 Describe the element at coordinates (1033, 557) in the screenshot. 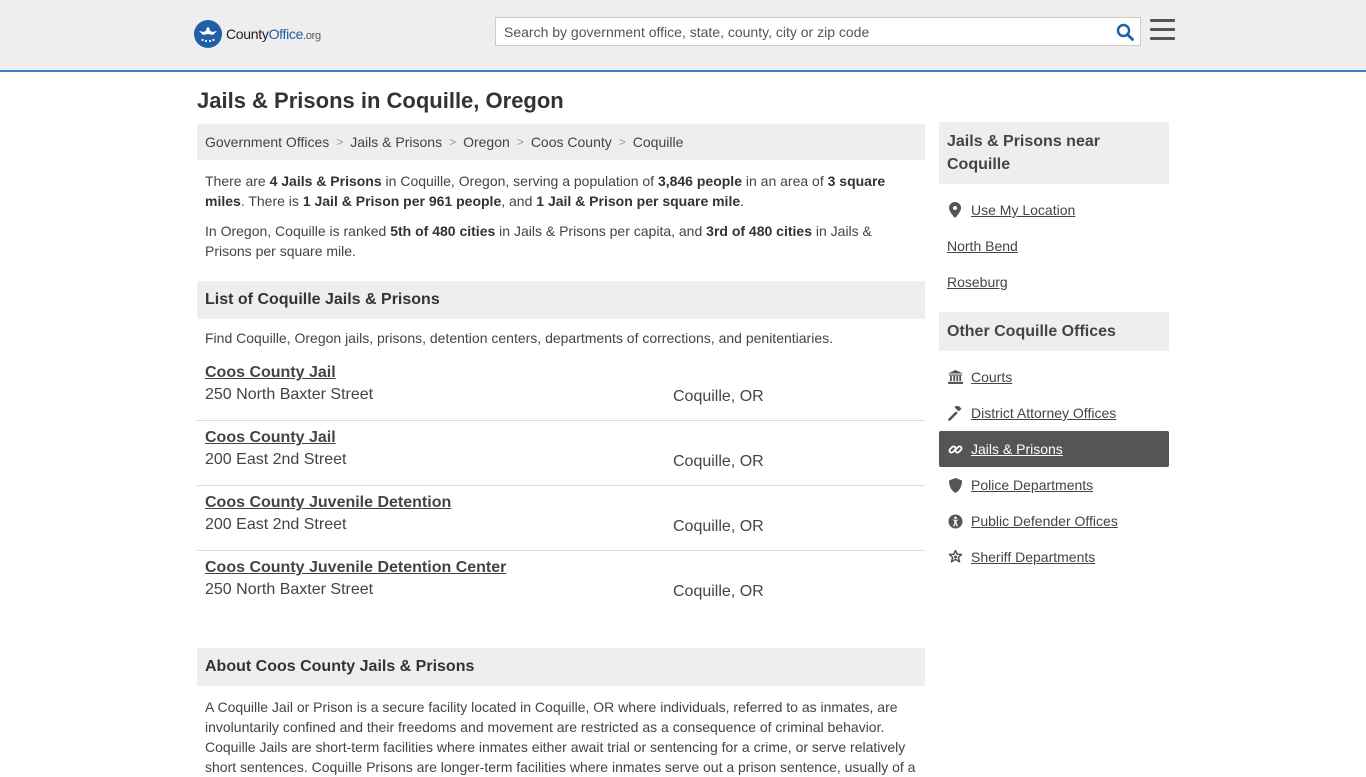

I see `sheriff-departments-link: Sheriff Departments` at that location.